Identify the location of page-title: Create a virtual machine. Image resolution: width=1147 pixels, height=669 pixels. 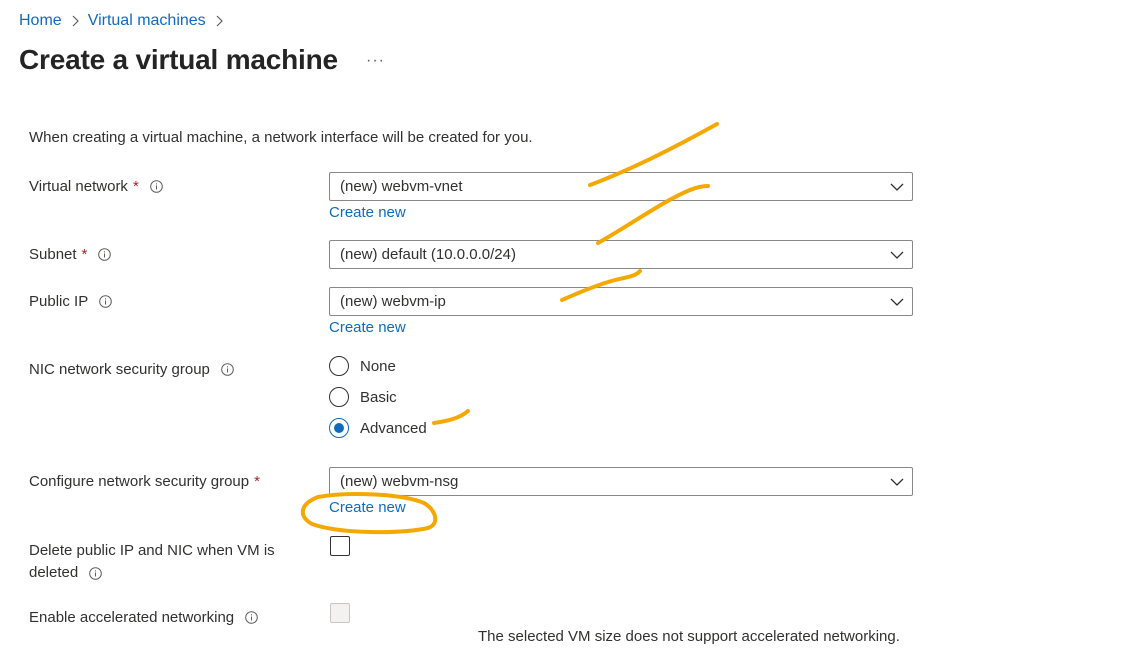
(178, 59).